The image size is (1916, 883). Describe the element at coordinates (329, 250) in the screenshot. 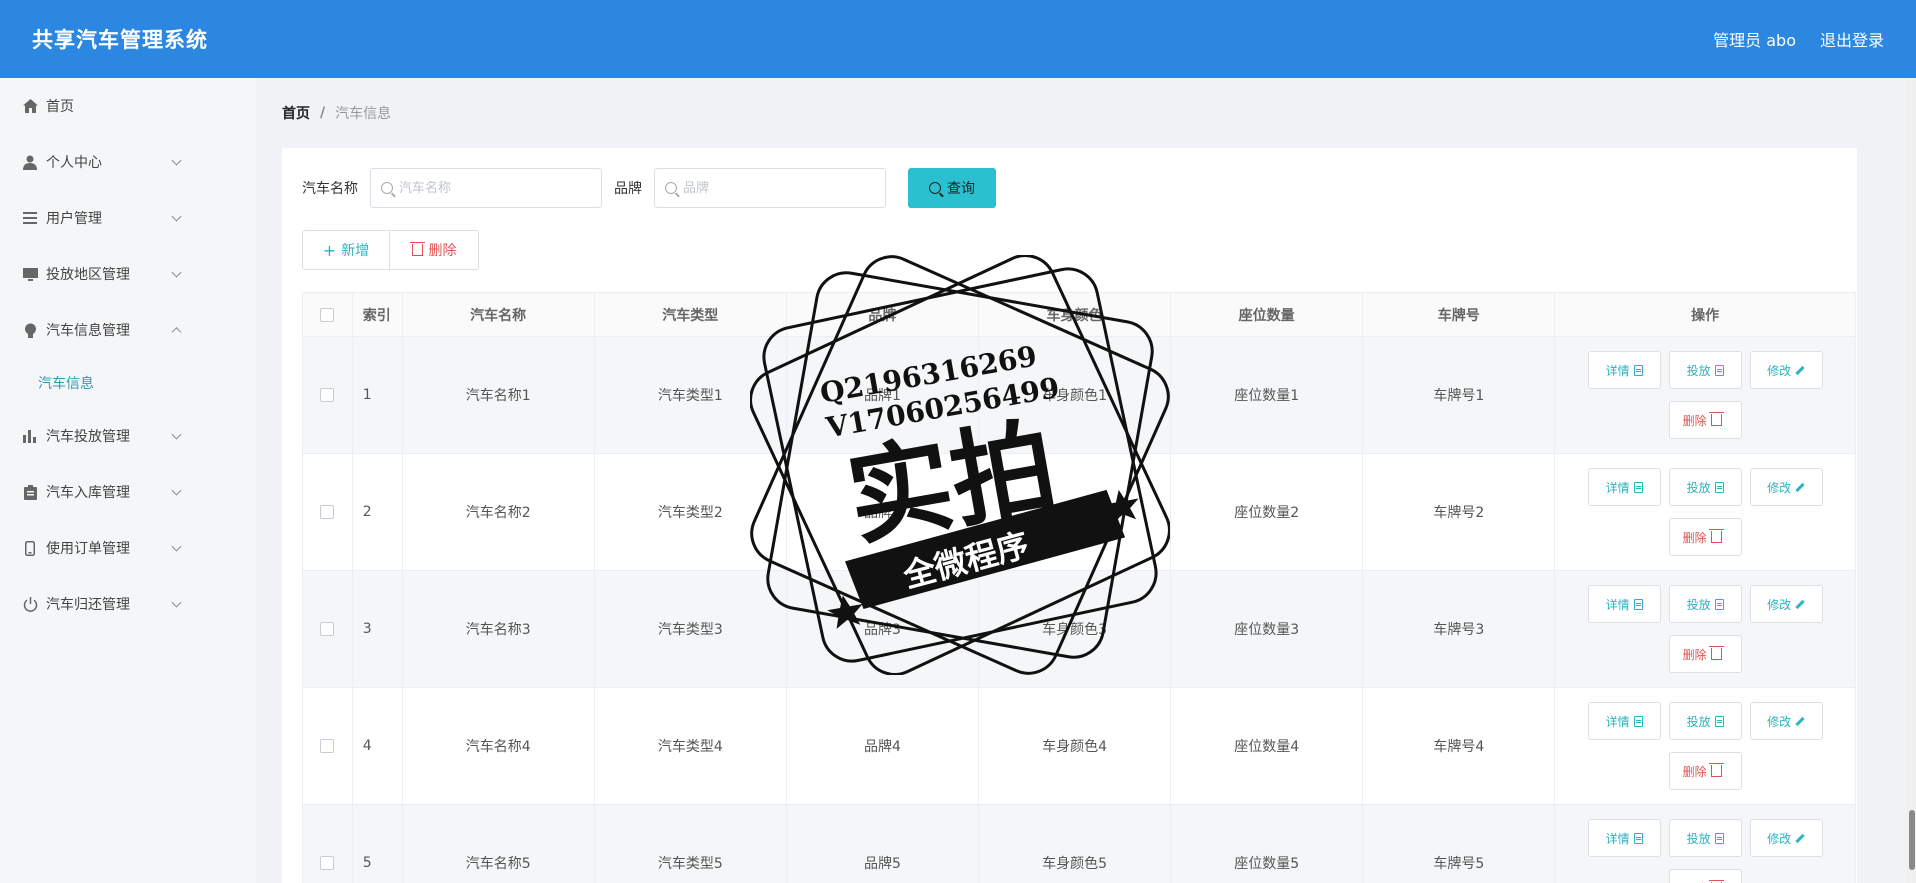

I see `plus-icon: +` at that location.